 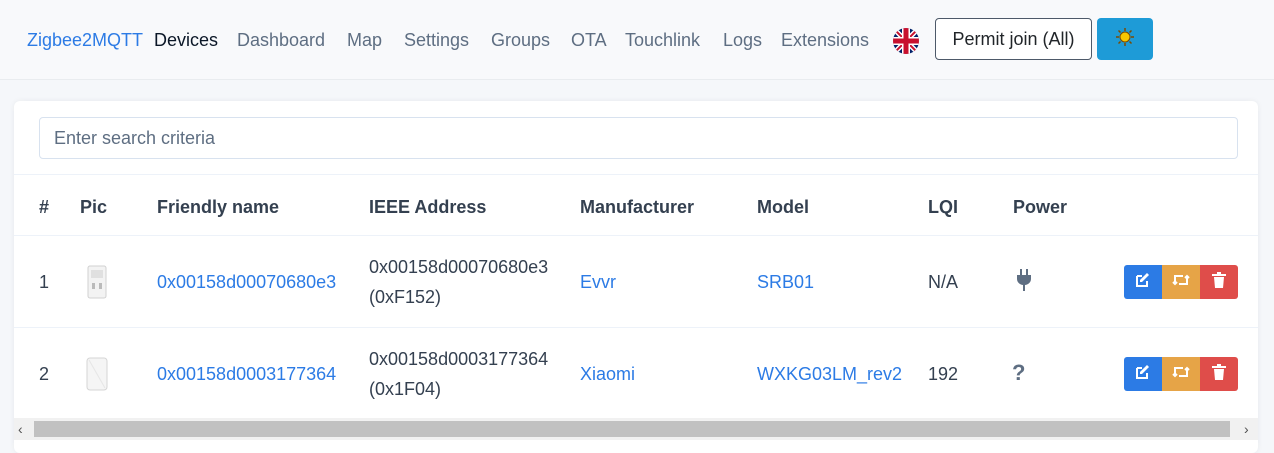 What do you see at coordinates (1024, 283) in the screenshot?
I see `plug-icon` at bounding box center [1024, 283].